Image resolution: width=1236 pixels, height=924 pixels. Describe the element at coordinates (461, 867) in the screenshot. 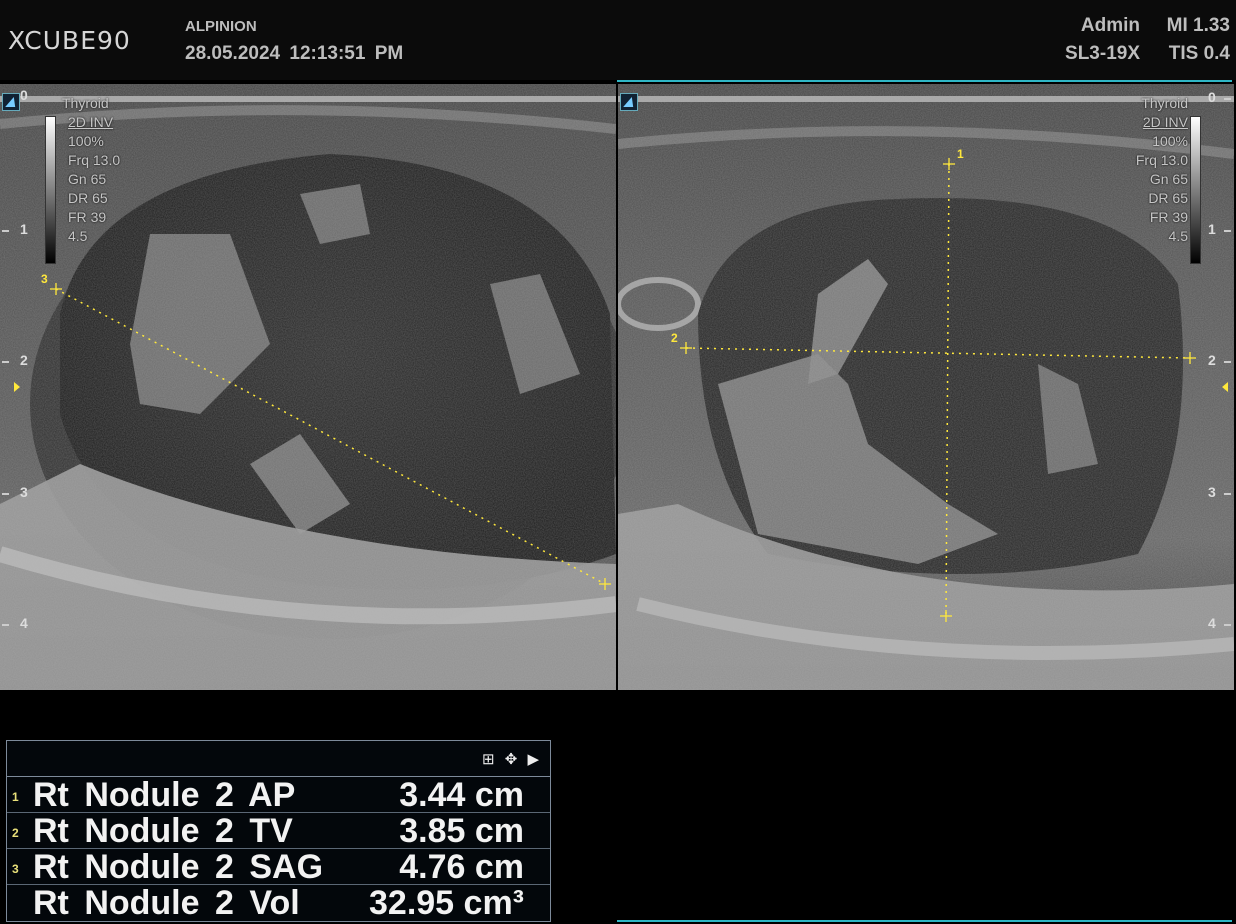

I see `measurement-value: 4.76 cm` at that location.